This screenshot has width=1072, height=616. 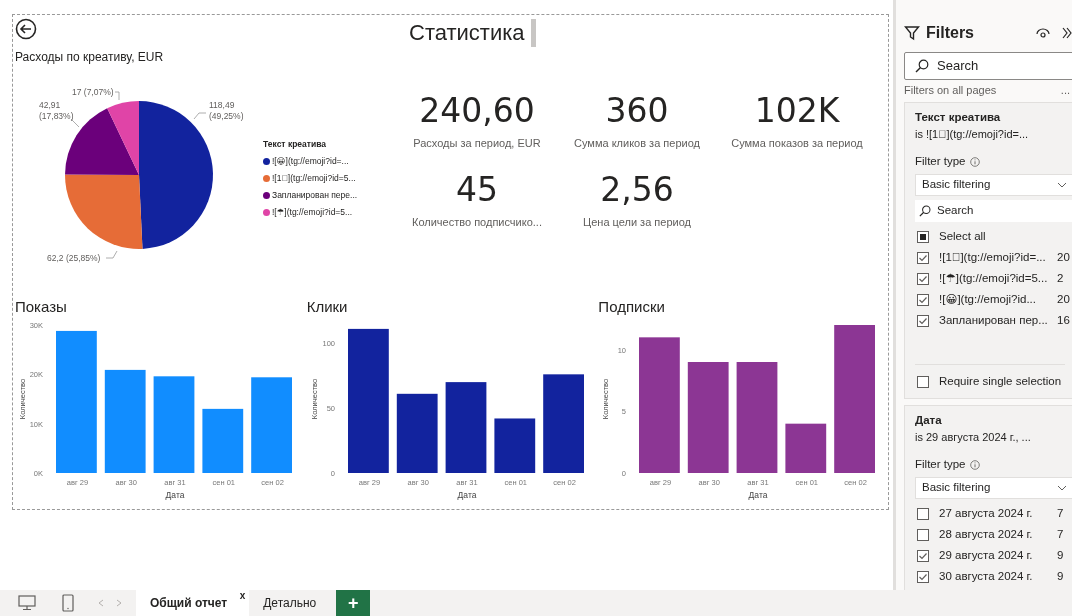 What do you see at coordinates (68, 603) in the screenshot?
I see `phone-icon` at bounding box center [68, 603].